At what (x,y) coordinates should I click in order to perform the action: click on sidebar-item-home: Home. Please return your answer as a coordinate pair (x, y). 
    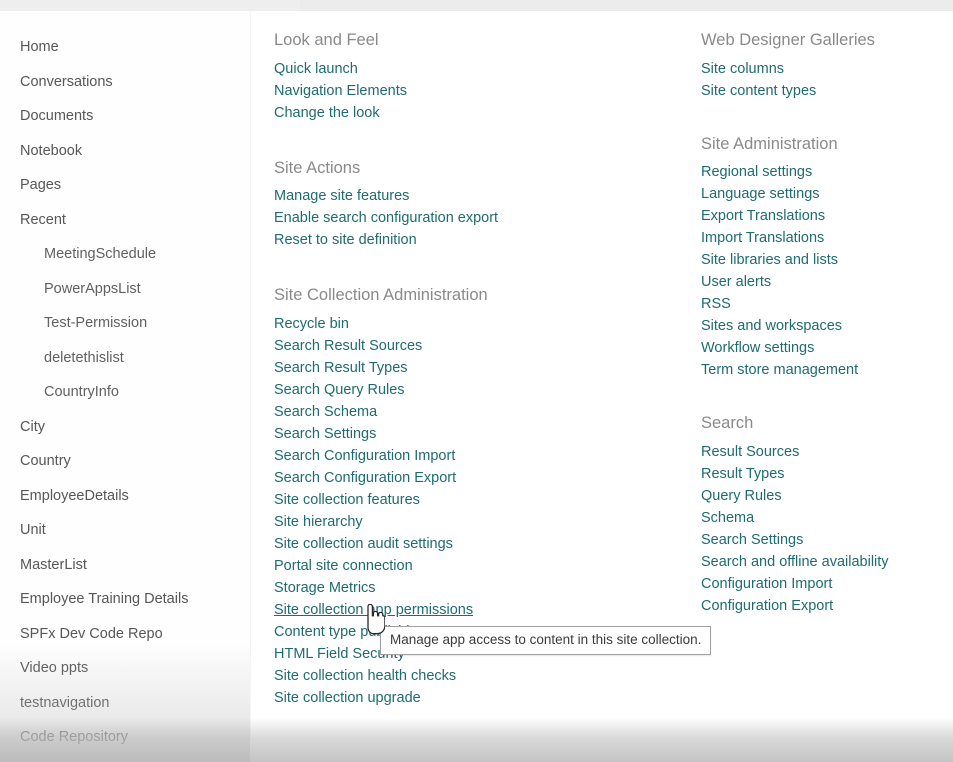
    Looking at the image, I should click on (125, 47).